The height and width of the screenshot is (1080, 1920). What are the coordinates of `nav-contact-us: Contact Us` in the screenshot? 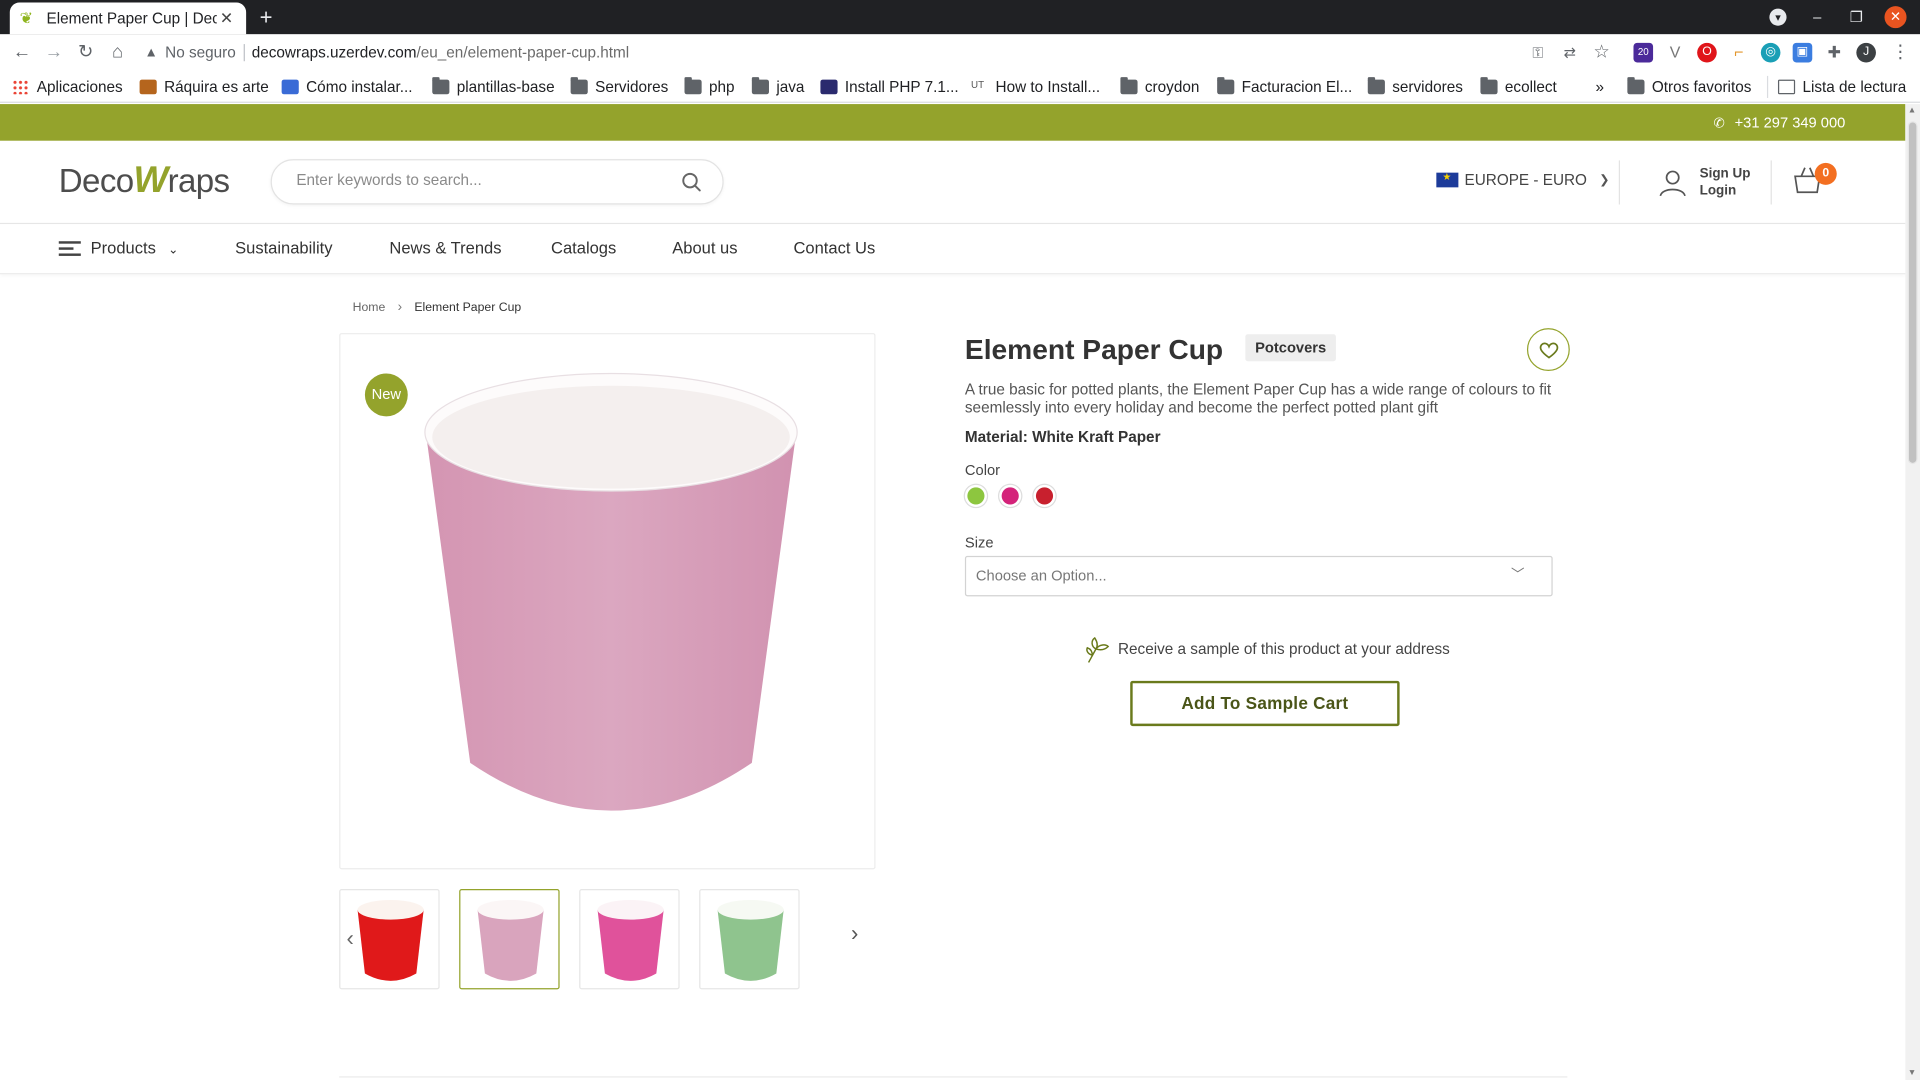 It's located at (834, 248).